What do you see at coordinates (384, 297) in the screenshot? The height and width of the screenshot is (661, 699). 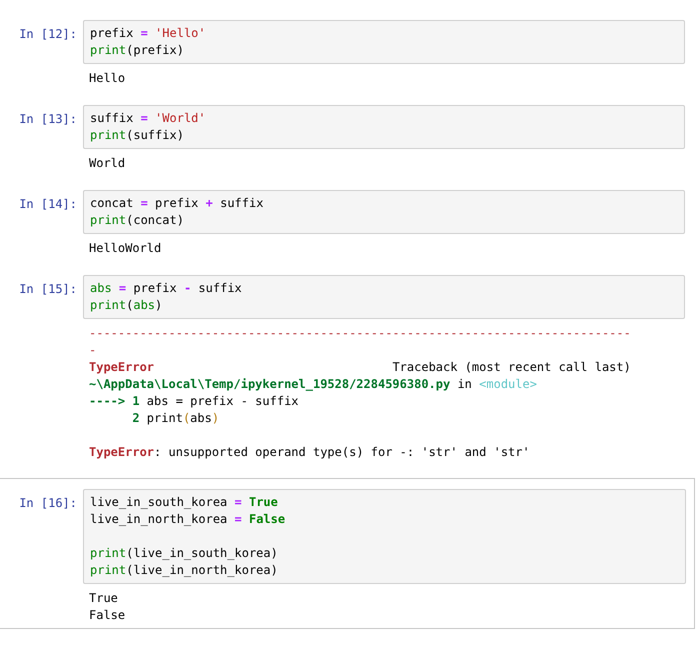 I see `code-input: abs = prefix - suffix print(abs)` at bounding box center [384, 297].